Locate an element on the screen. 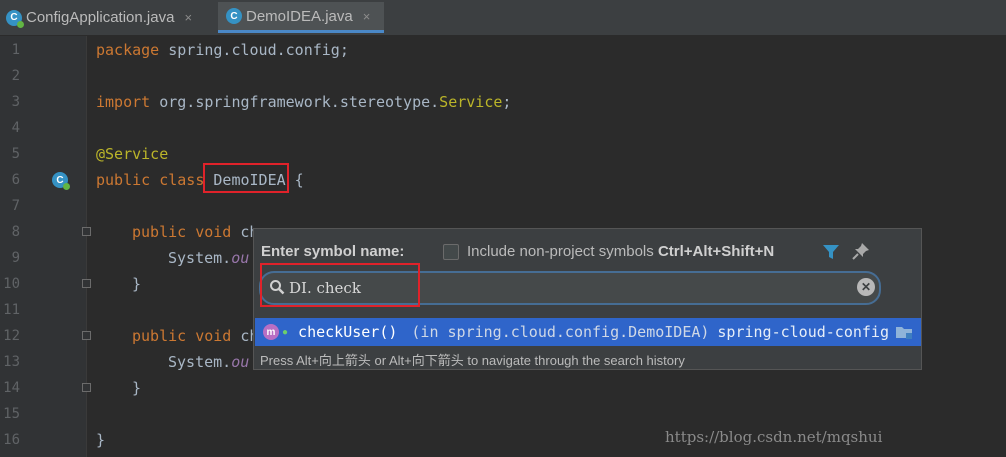 The height and width of the screenshot is (457, 1006). line-number: 1 is located at coordinates (15, 50).